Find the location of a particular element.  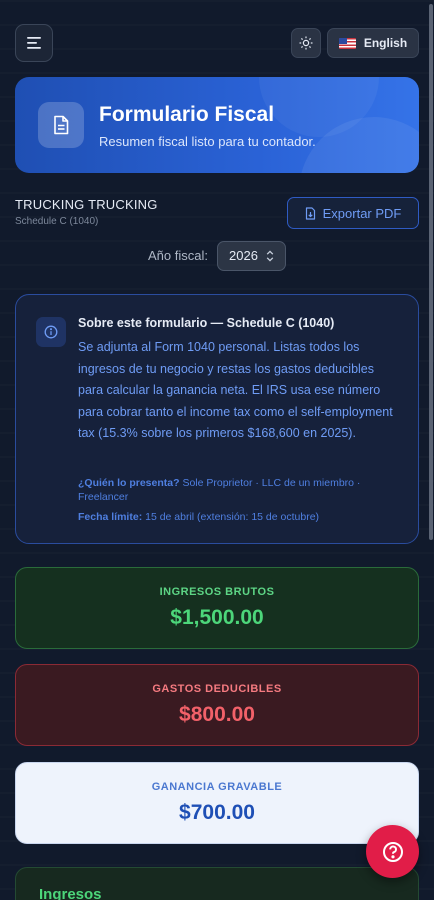

deductible-expenses-card: GASTOS DEDUCIBLES $800.00 is located at coordinates (217, 705).